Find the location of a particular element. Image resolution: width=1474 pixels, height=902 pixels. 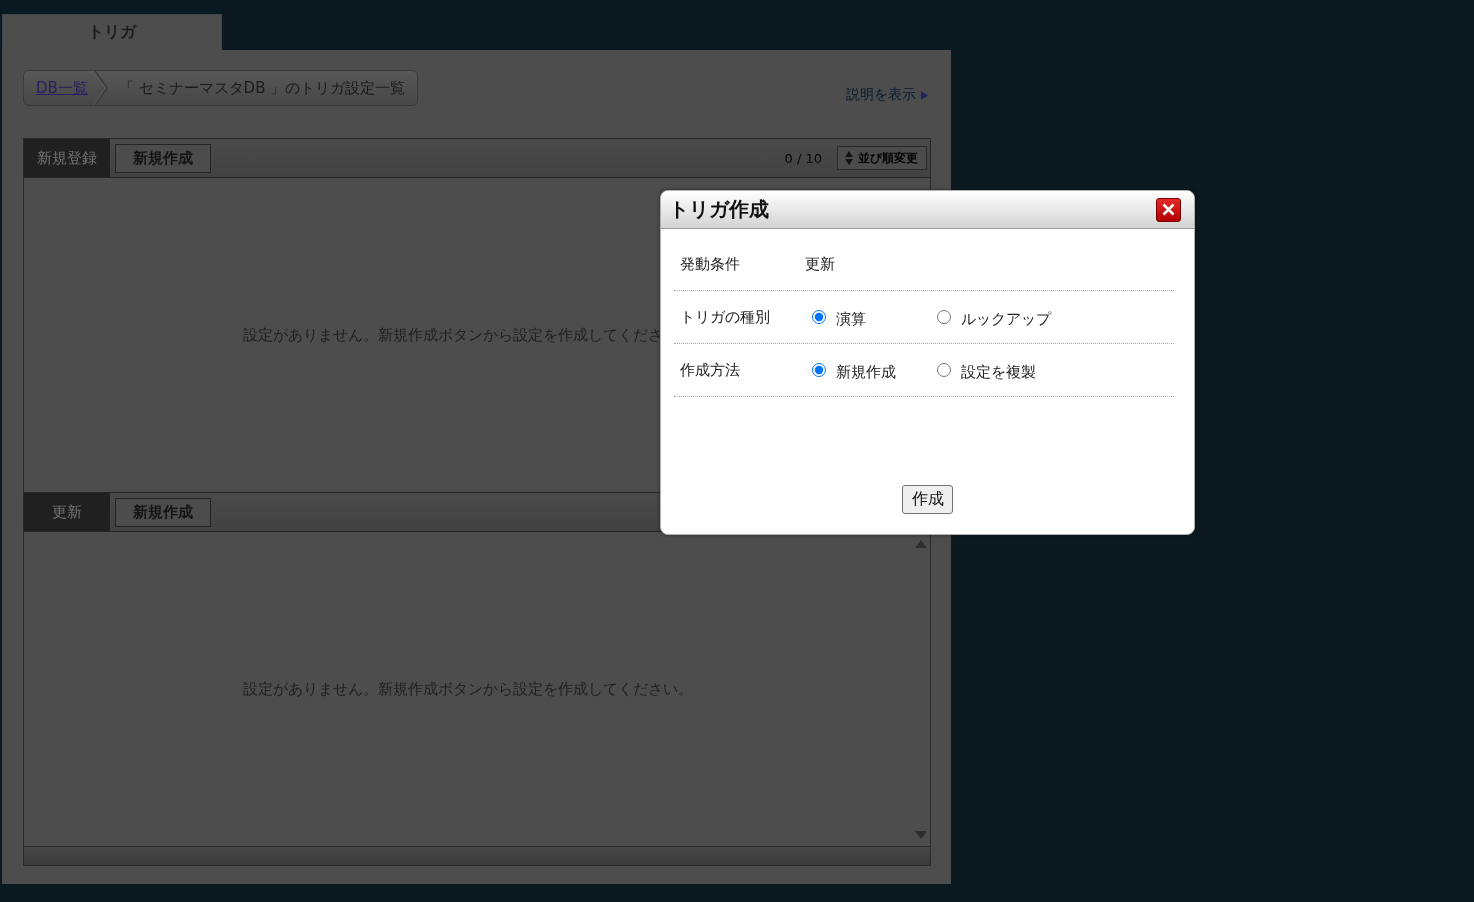

help-link: 説明を表示 is located at coordinates (887, 95).